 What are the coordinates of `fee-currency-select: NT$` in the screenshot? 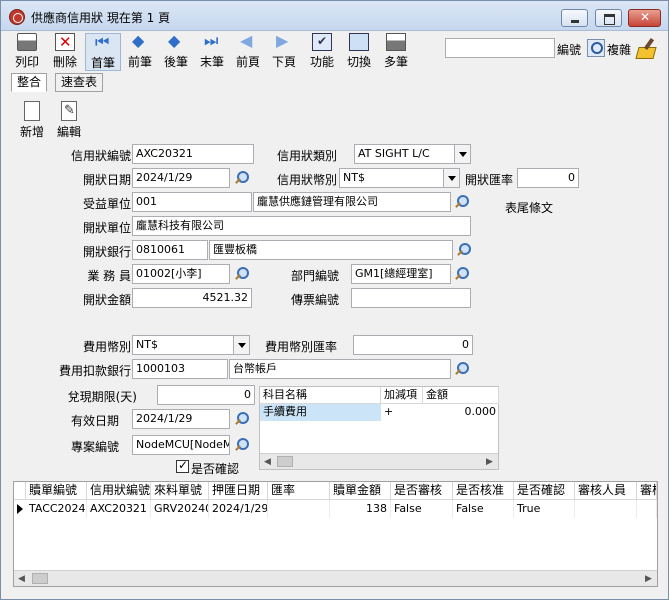 It's located at (191, 345).